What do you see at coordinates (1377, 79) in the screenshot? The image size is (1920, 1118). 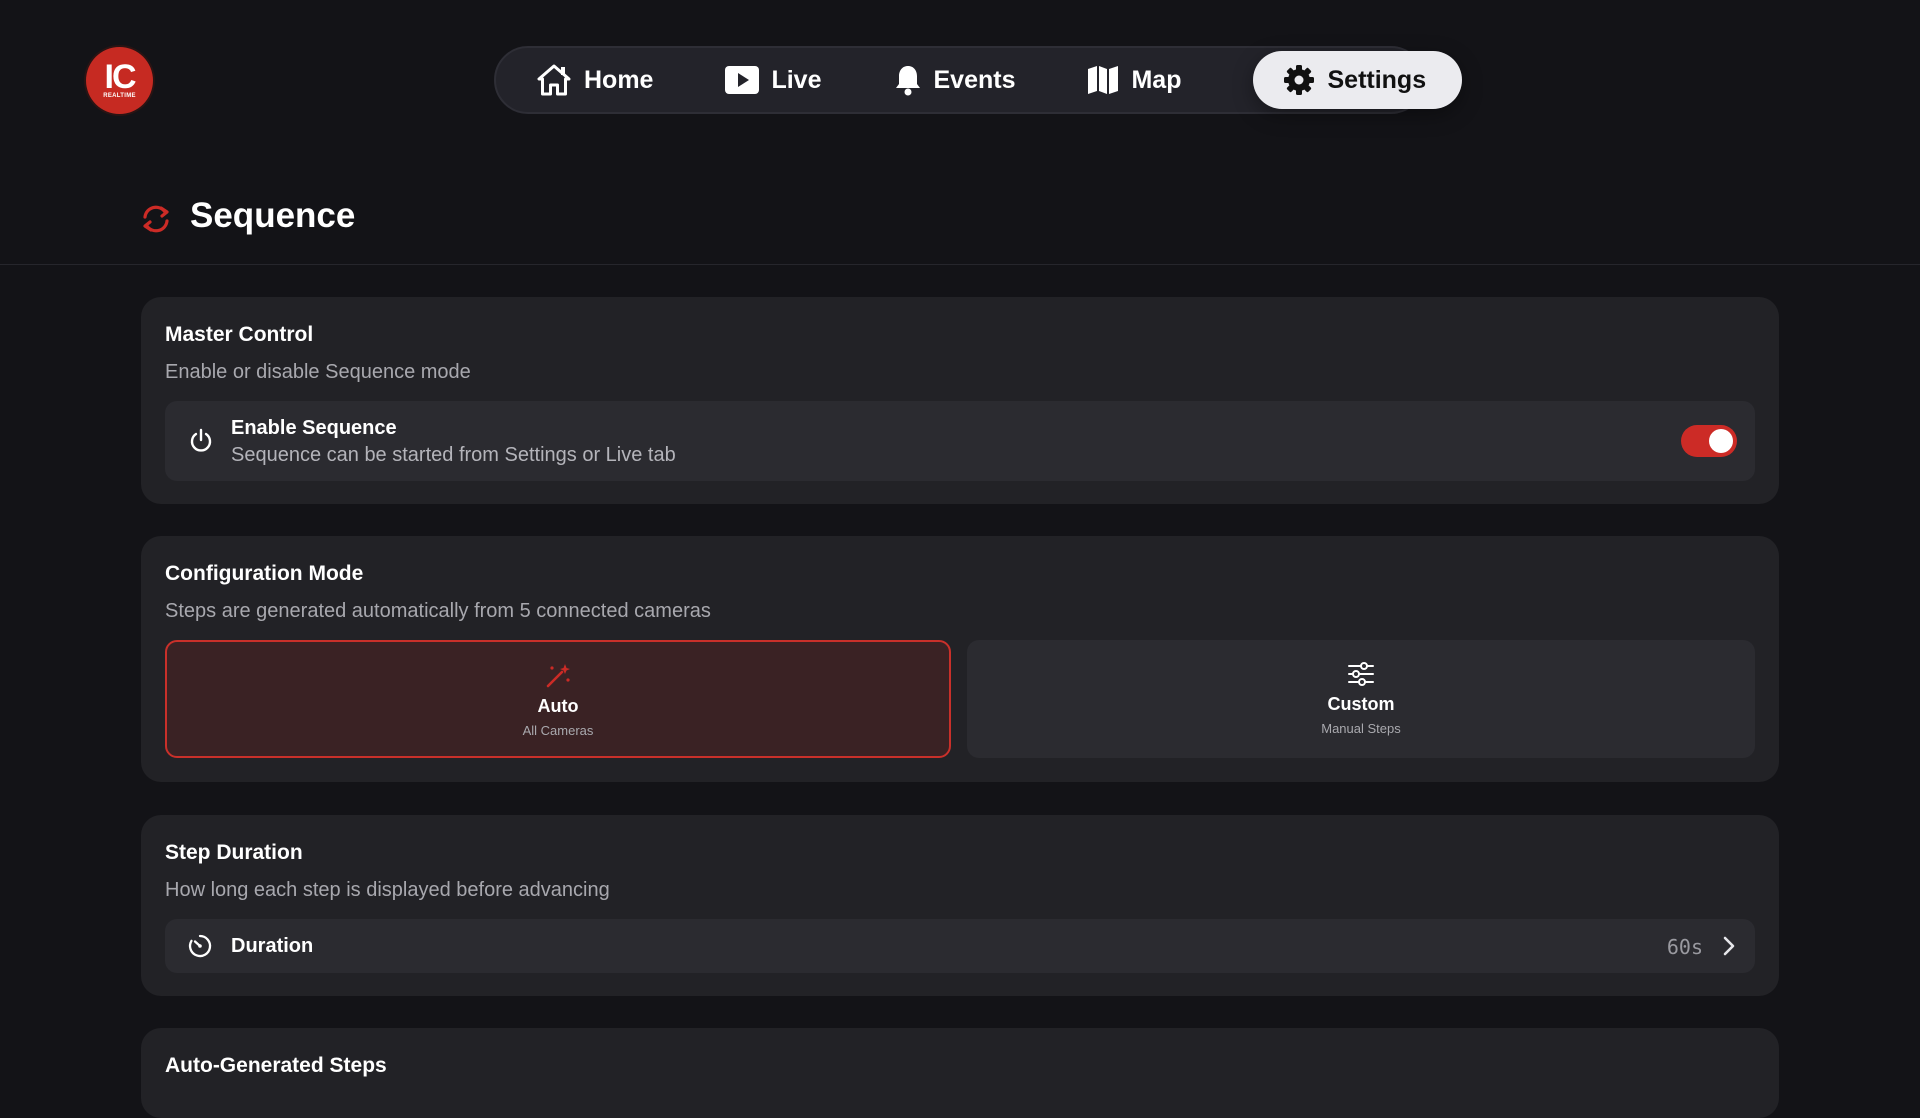 I see `nav-settings-label: Settings` at bounding box center [1377, 79].